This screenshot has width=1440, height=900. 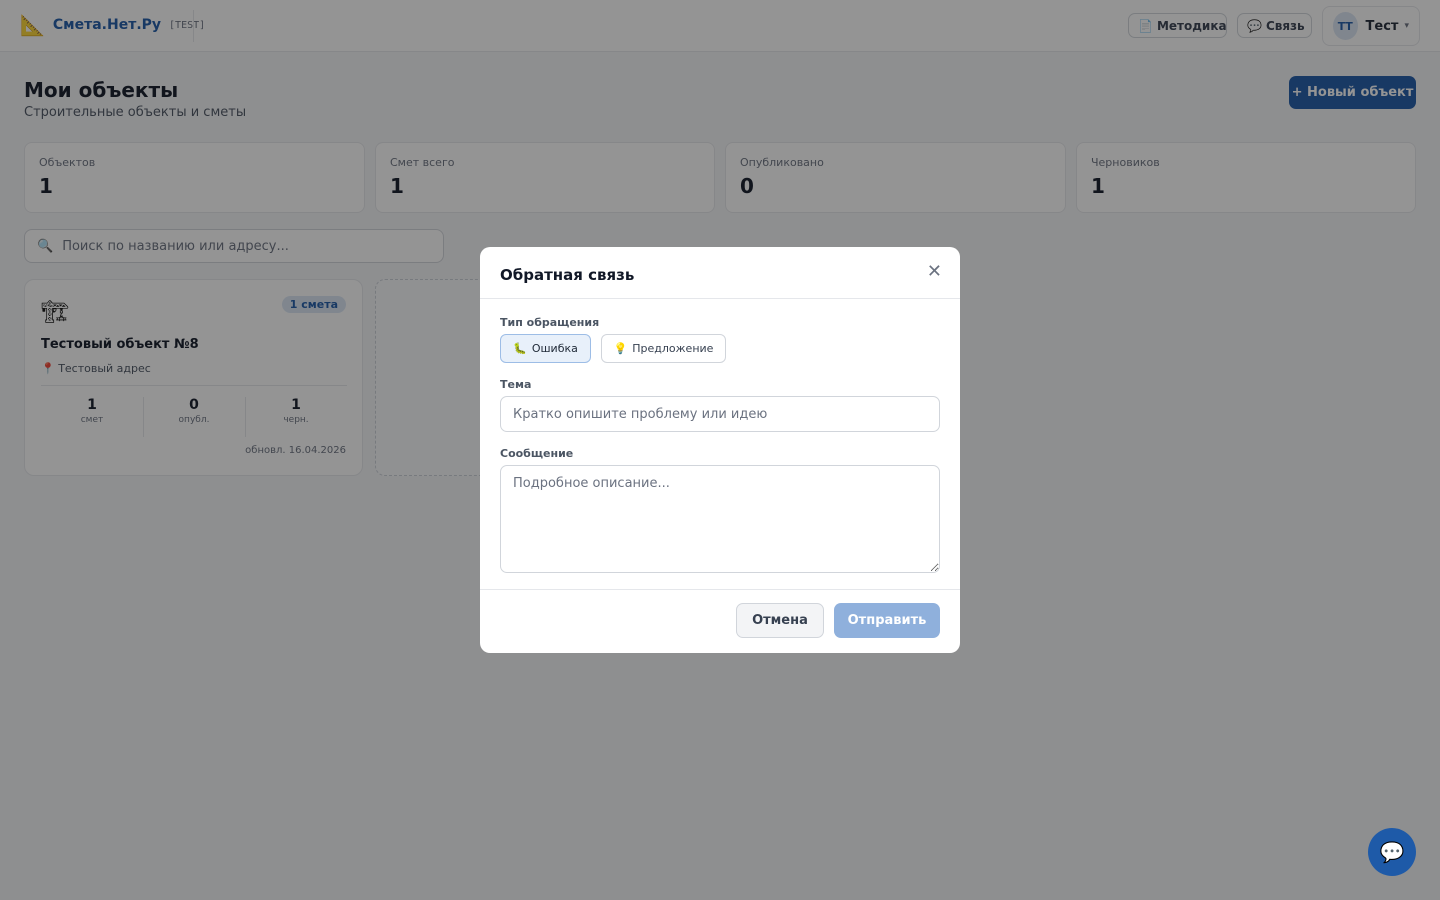 I want to click on modal-footer: Отмена Отправить, so click(x=720, y=621).